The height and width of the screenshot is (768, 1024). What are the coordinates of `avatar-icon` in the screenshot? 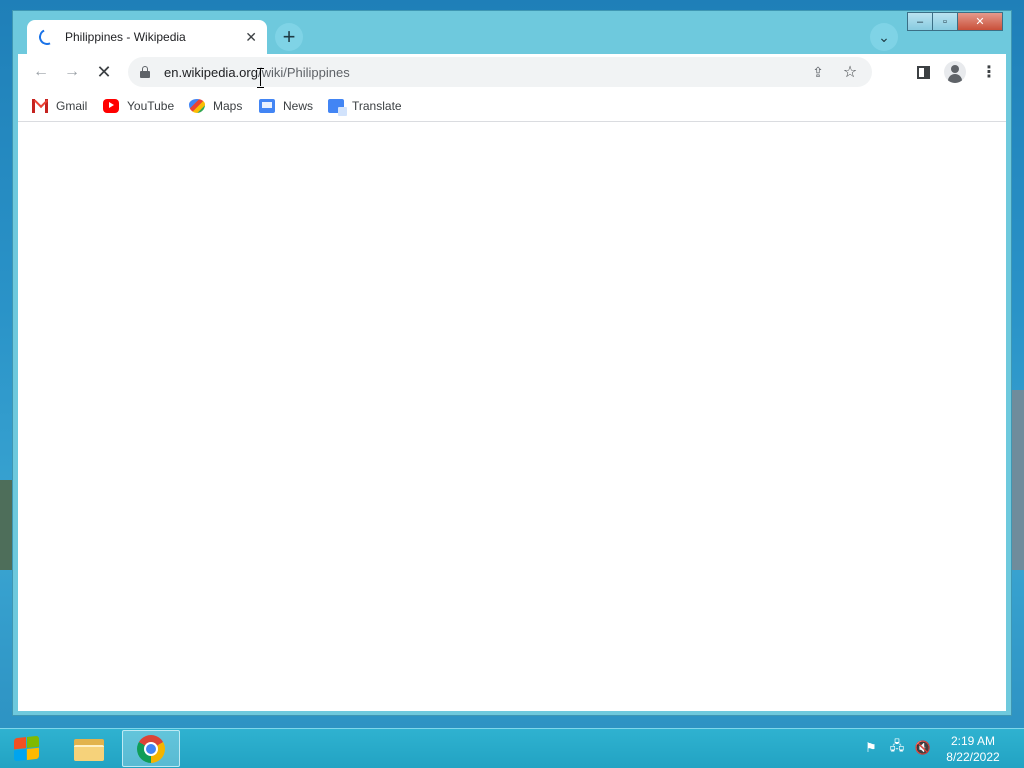 It's located at (955, 72).